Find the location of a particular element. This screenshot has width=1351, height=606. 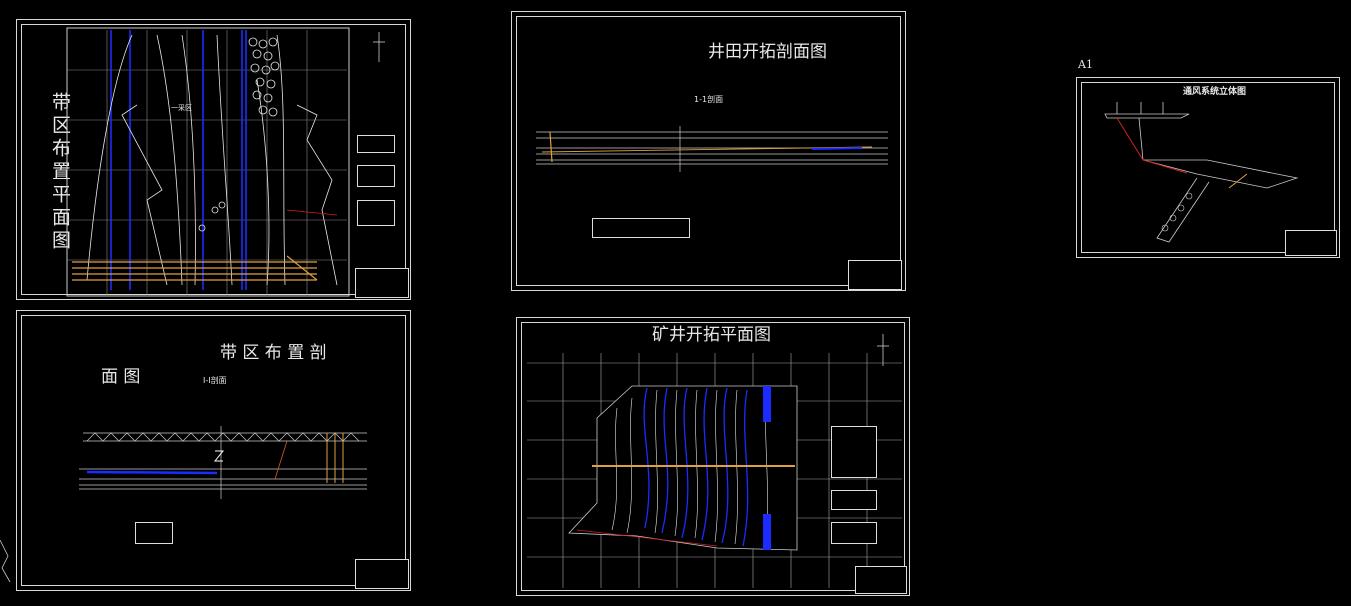

sheet-area-layout-section: 带 区 布 置 剖 面 图 I-I剖面 is located at coordinates (213, 450).